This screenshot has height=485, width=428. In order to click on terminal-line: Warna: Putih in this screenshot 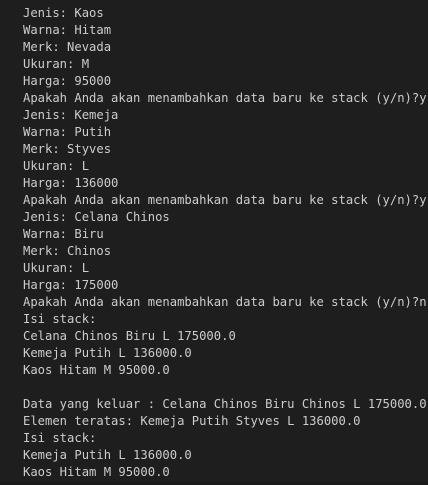, I will do `click(67, 132)`.